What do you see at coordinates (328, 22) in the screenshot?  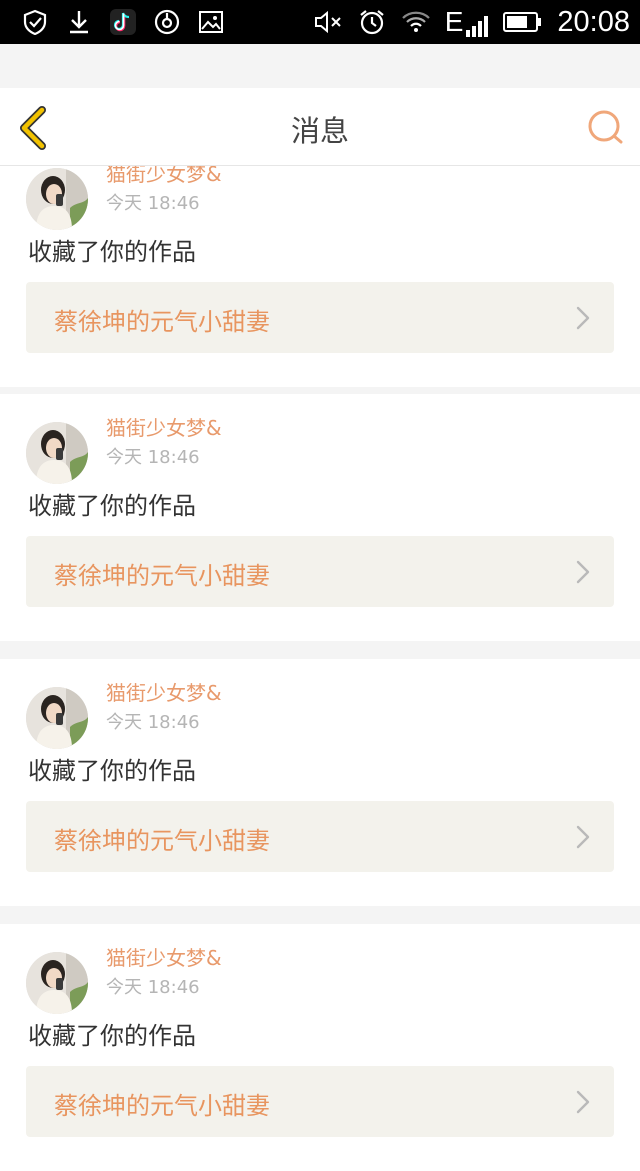 I see `mute-icon` at bounding box center [328, 22].